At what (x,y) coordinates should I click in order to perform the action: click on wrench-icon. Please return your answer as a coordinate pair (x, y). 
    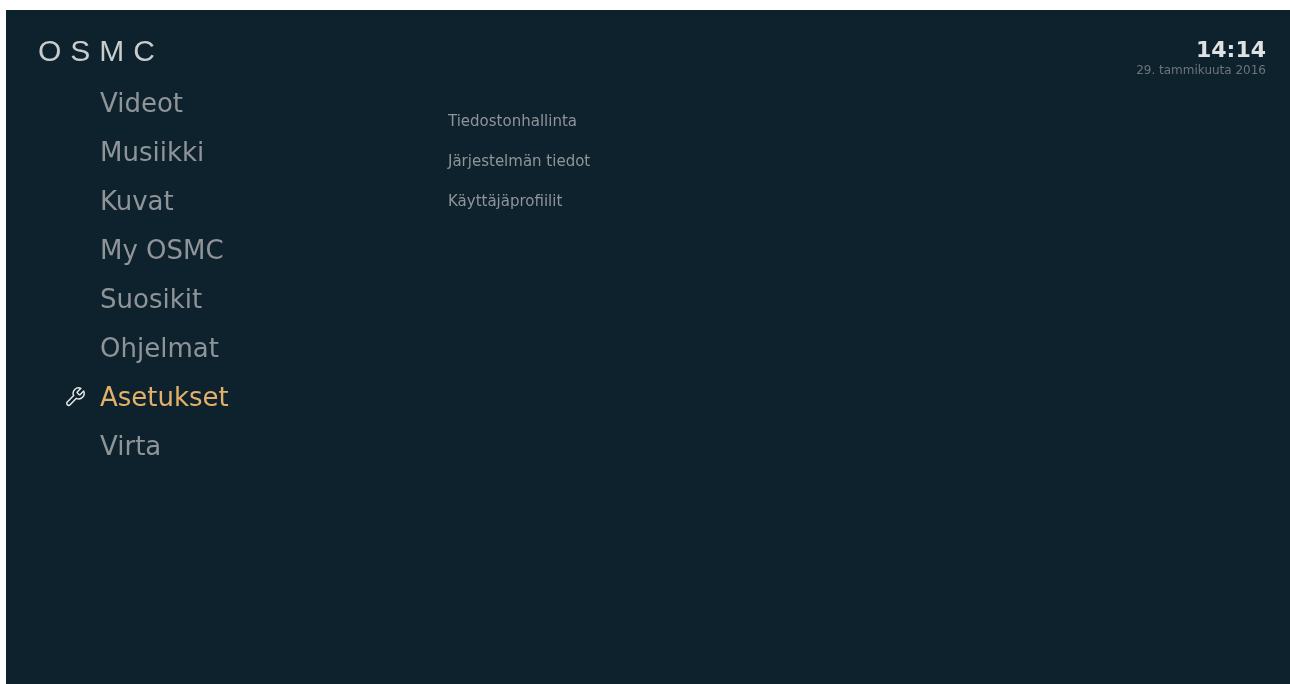
    Looking at the image, I should click on (75, 397).